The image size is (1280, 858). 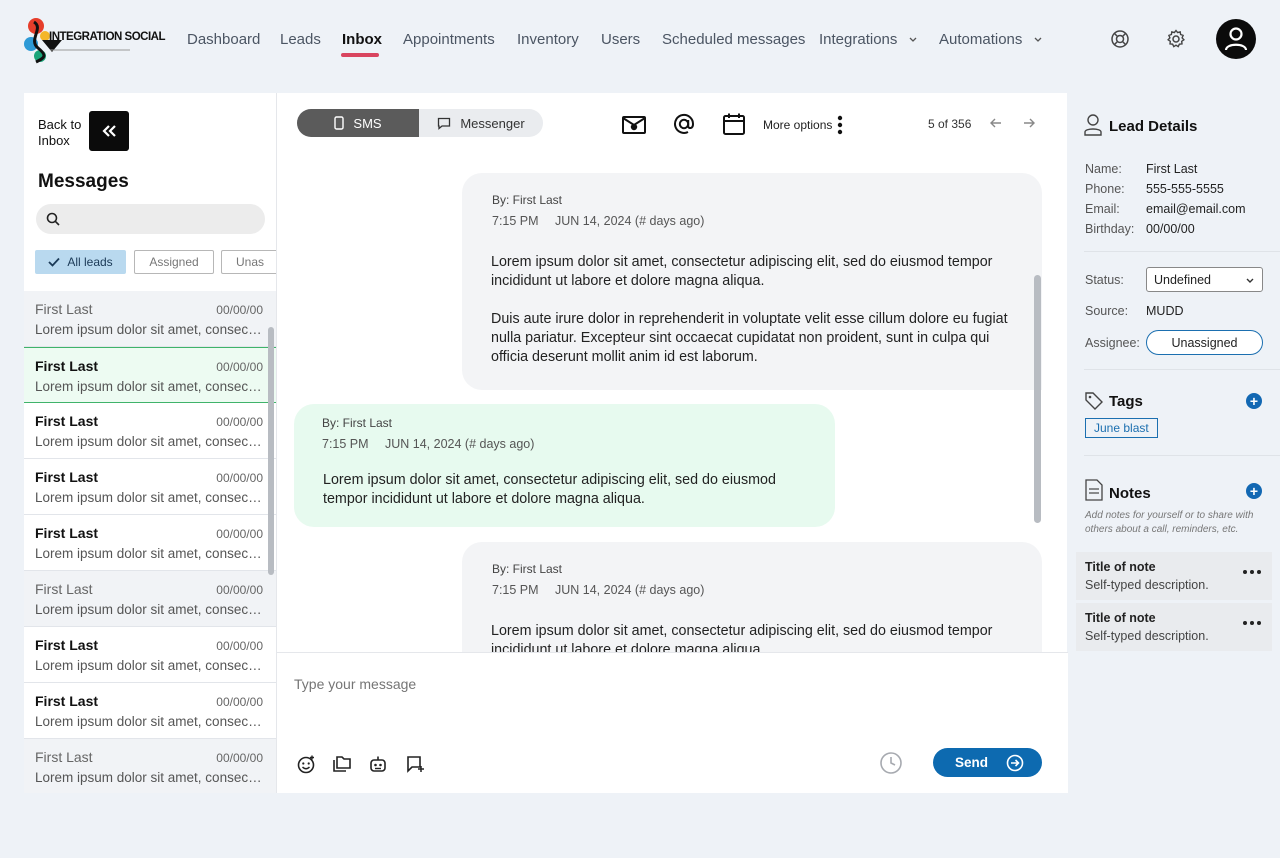 What do you see at coordinates (1103, 169) in the screenshot?
I see `name-label: Name:` at bounding box center [1103, 169].